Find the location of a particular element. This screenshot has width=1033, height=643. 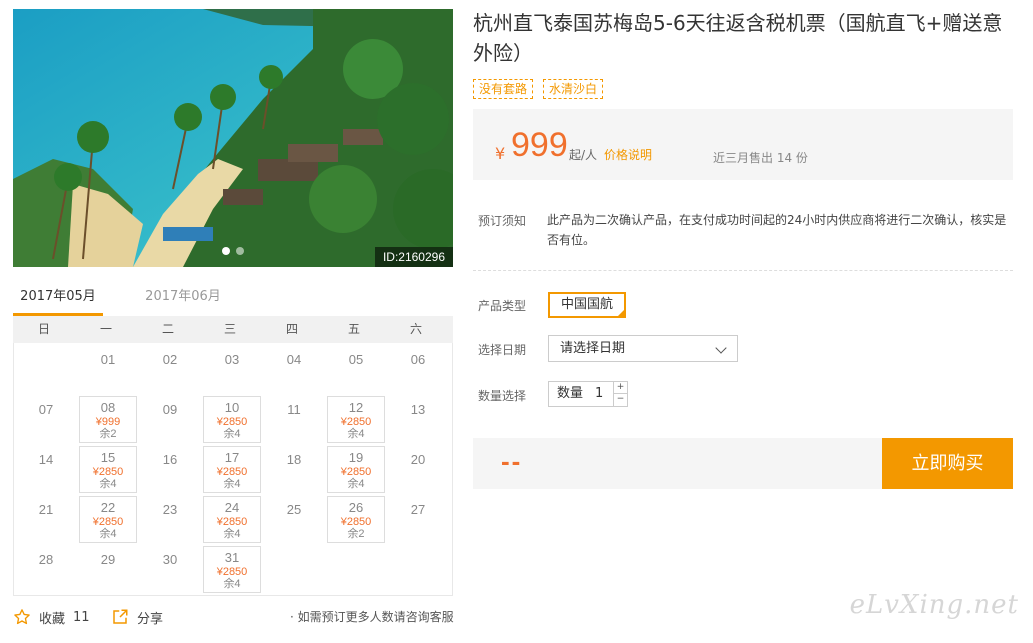

share-button: 分享 is located at coordinates (137, 617).